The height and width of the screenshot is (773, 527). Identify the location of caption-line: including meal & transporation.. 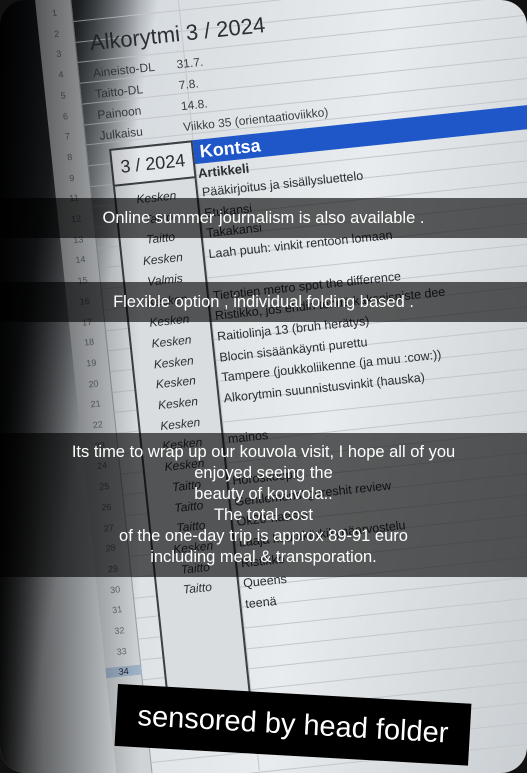
(263, 557).